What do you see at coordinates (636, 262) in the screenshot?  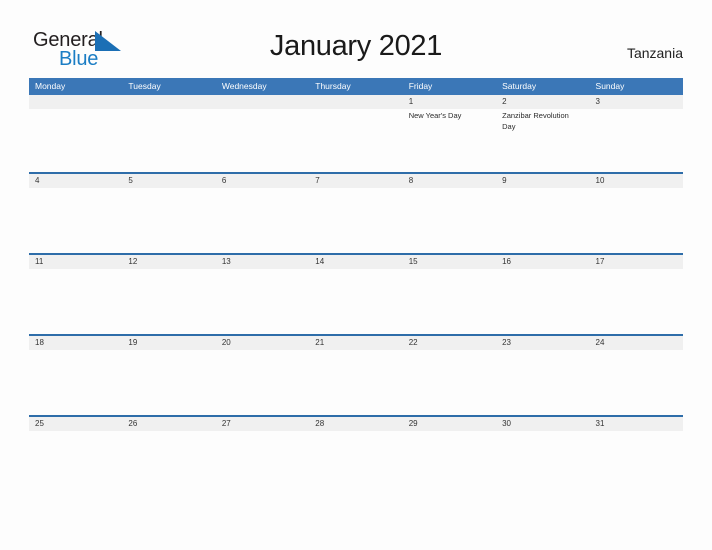 I see `day-number: 17` at bounding box center [636, 262].